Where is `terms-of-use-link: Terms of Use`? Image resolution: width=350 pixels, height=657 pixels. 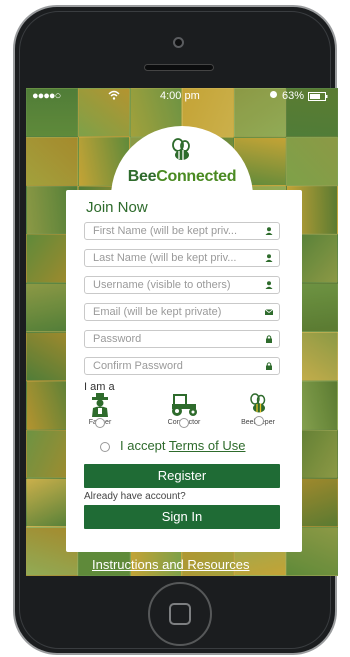
terms-of-use-link: Terms of Use is located at coordinates (207, 445).